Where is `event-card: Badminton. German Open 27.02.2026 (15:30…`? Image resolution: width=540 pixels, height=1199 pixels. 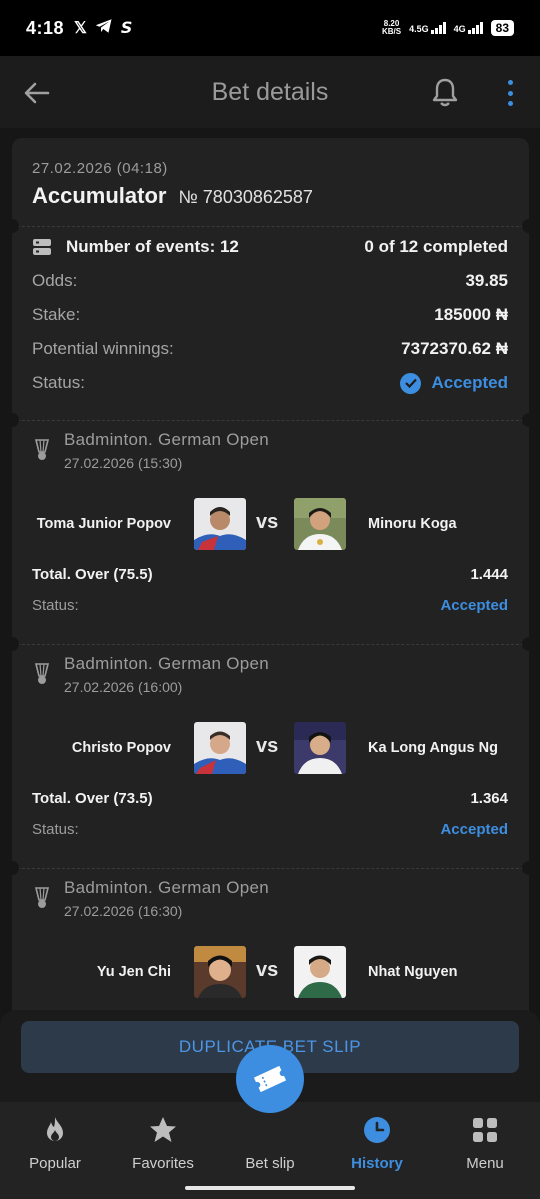
event-card: Badminton. German Open 27.02.2026 (15:30… is located at coordinates (270, 530).